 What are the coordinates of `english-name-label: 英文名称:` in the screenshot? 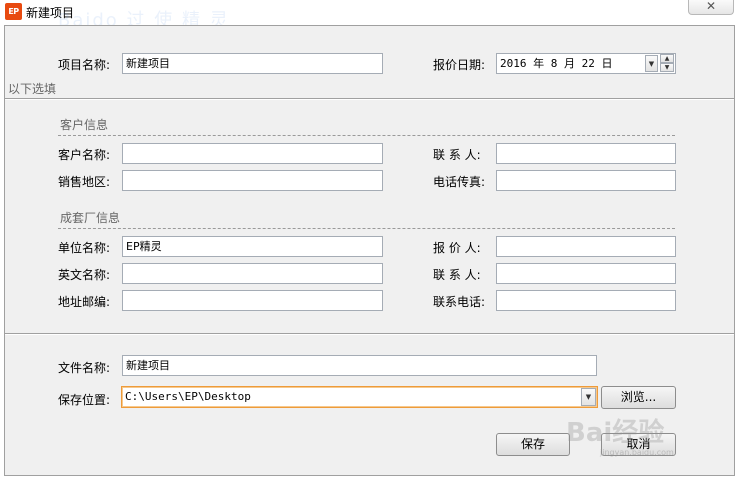 It's located at (84, 275).